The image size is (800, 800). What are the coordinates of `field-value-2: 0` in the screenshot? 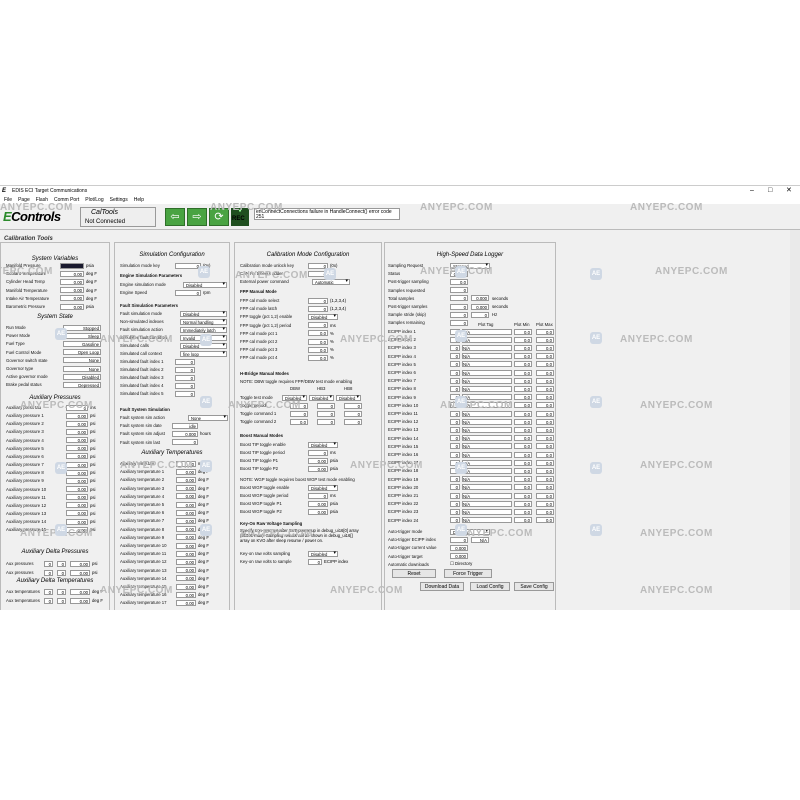 It's located at (480, 314).